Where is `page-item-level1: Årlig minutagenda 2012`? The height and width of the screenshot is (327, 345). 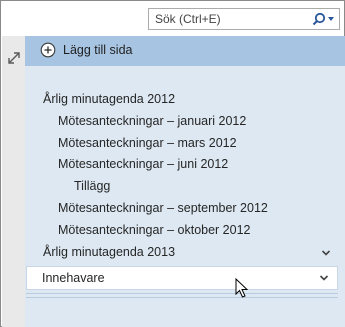
page-item-level1: Årlig minutagenda 2012 is located at coordinates (109, 99).